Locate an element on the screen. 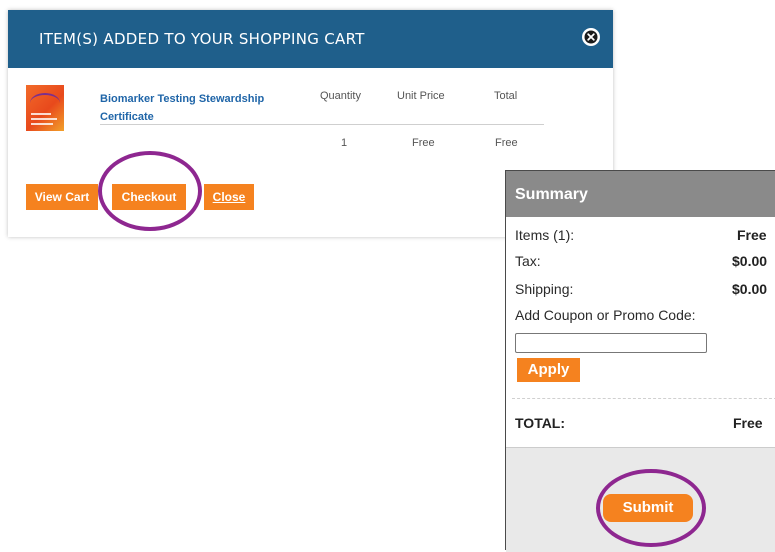 Image resolution: width=775 pixels, height=552 pixels. checkout-button: Checkout is located at coordinates (149, 197).